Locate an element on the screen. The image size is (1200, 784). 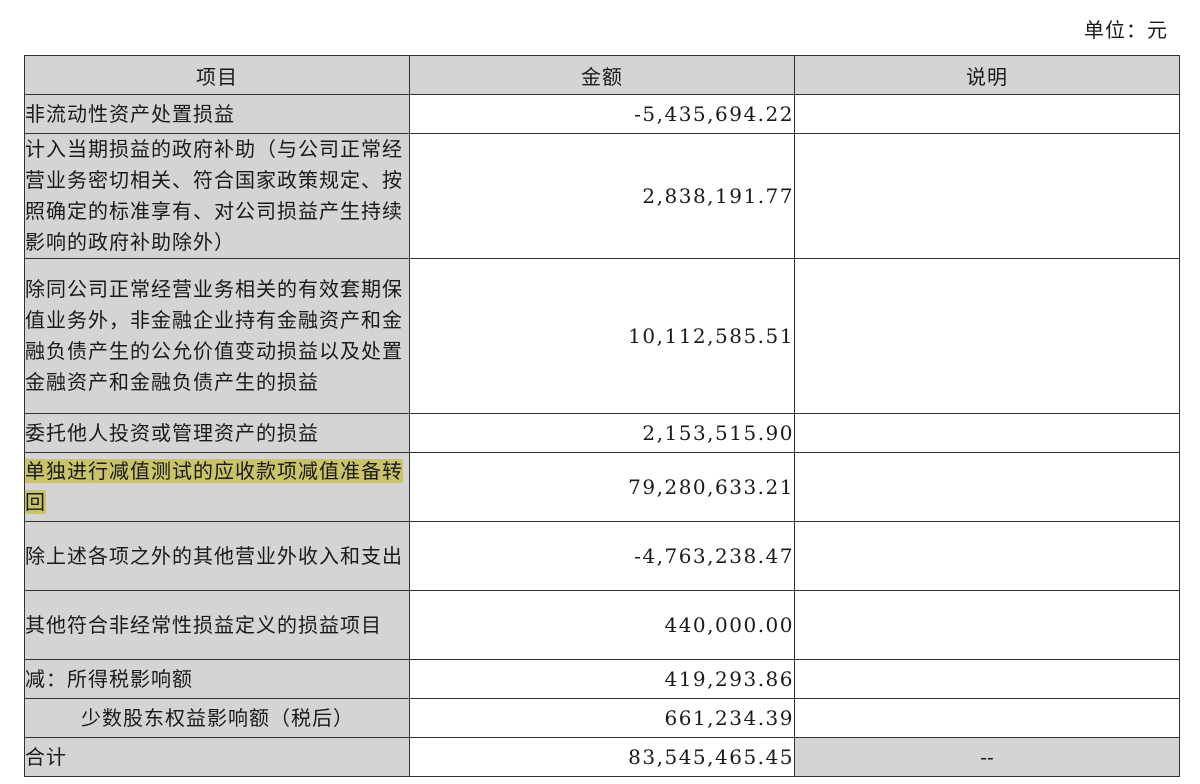
header-item: 项目 is located at coordinates (217, 75).